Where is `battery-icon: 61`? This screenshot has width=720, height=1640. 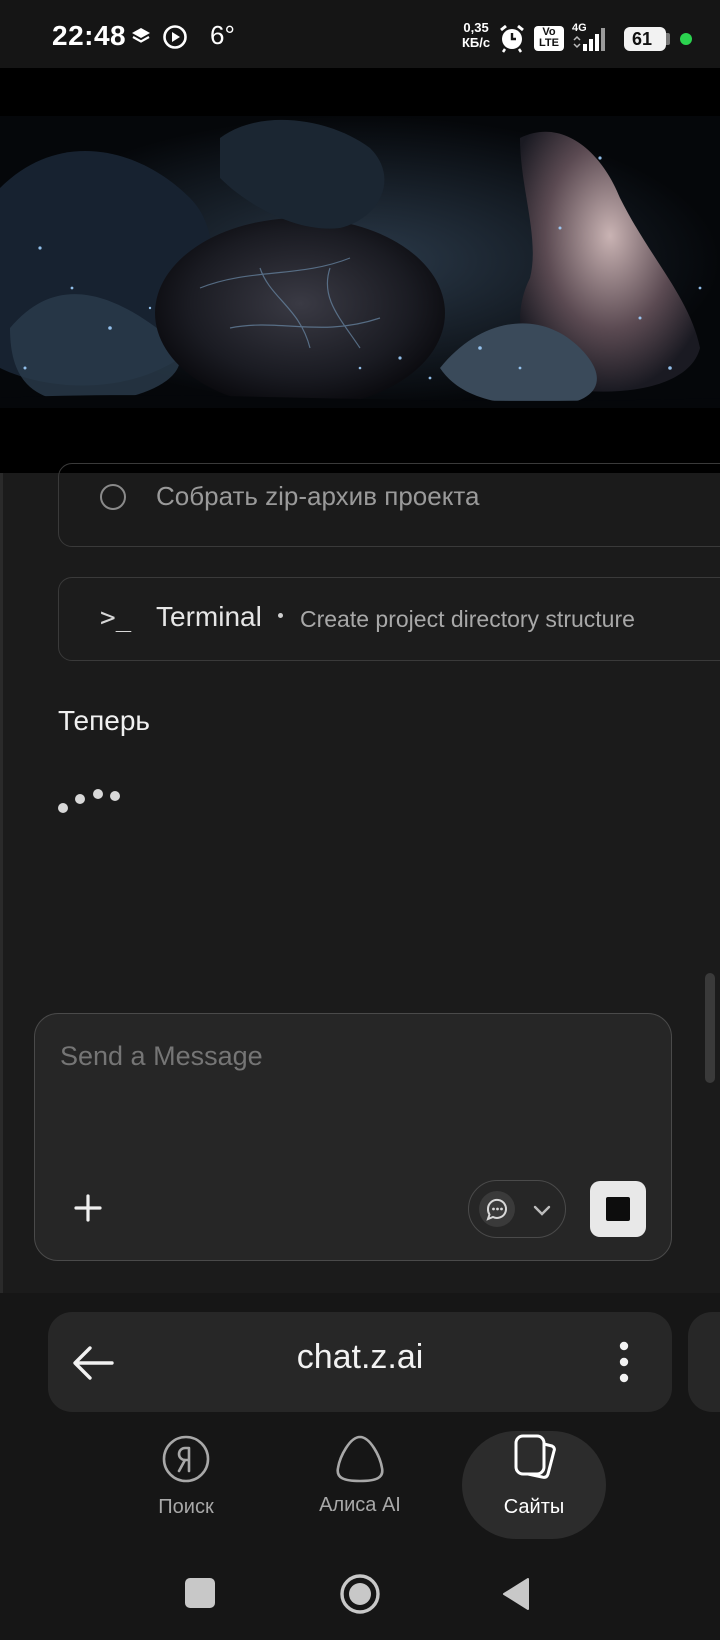
battery-icon: 61 is located at coordinates (645, 39).